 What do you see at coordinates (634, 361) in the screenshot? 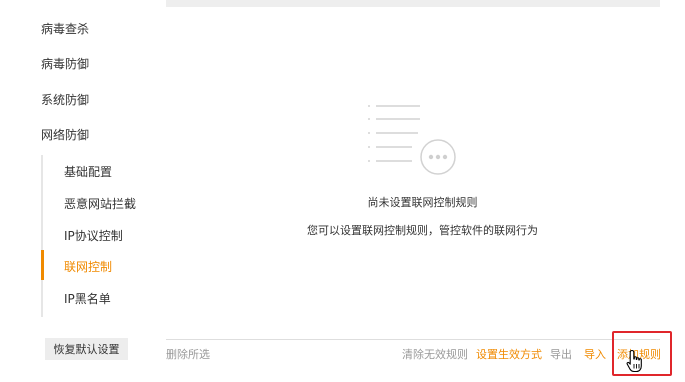
I see `hand-cursor-icon` at bounding box center [634, 361].